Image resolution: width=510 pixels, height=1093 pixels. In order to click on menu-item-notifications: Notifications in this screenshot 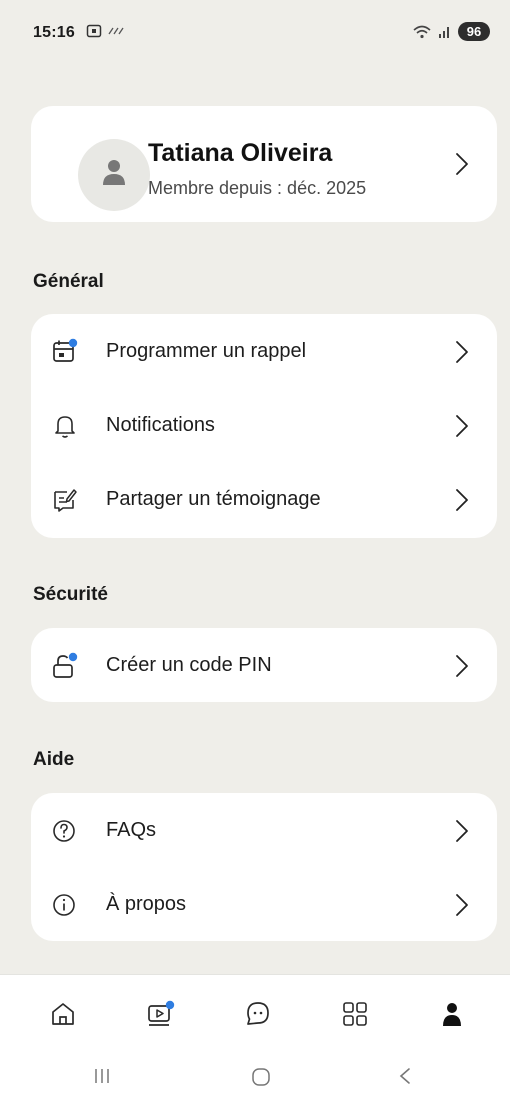, I will do `click(264, 426)`.